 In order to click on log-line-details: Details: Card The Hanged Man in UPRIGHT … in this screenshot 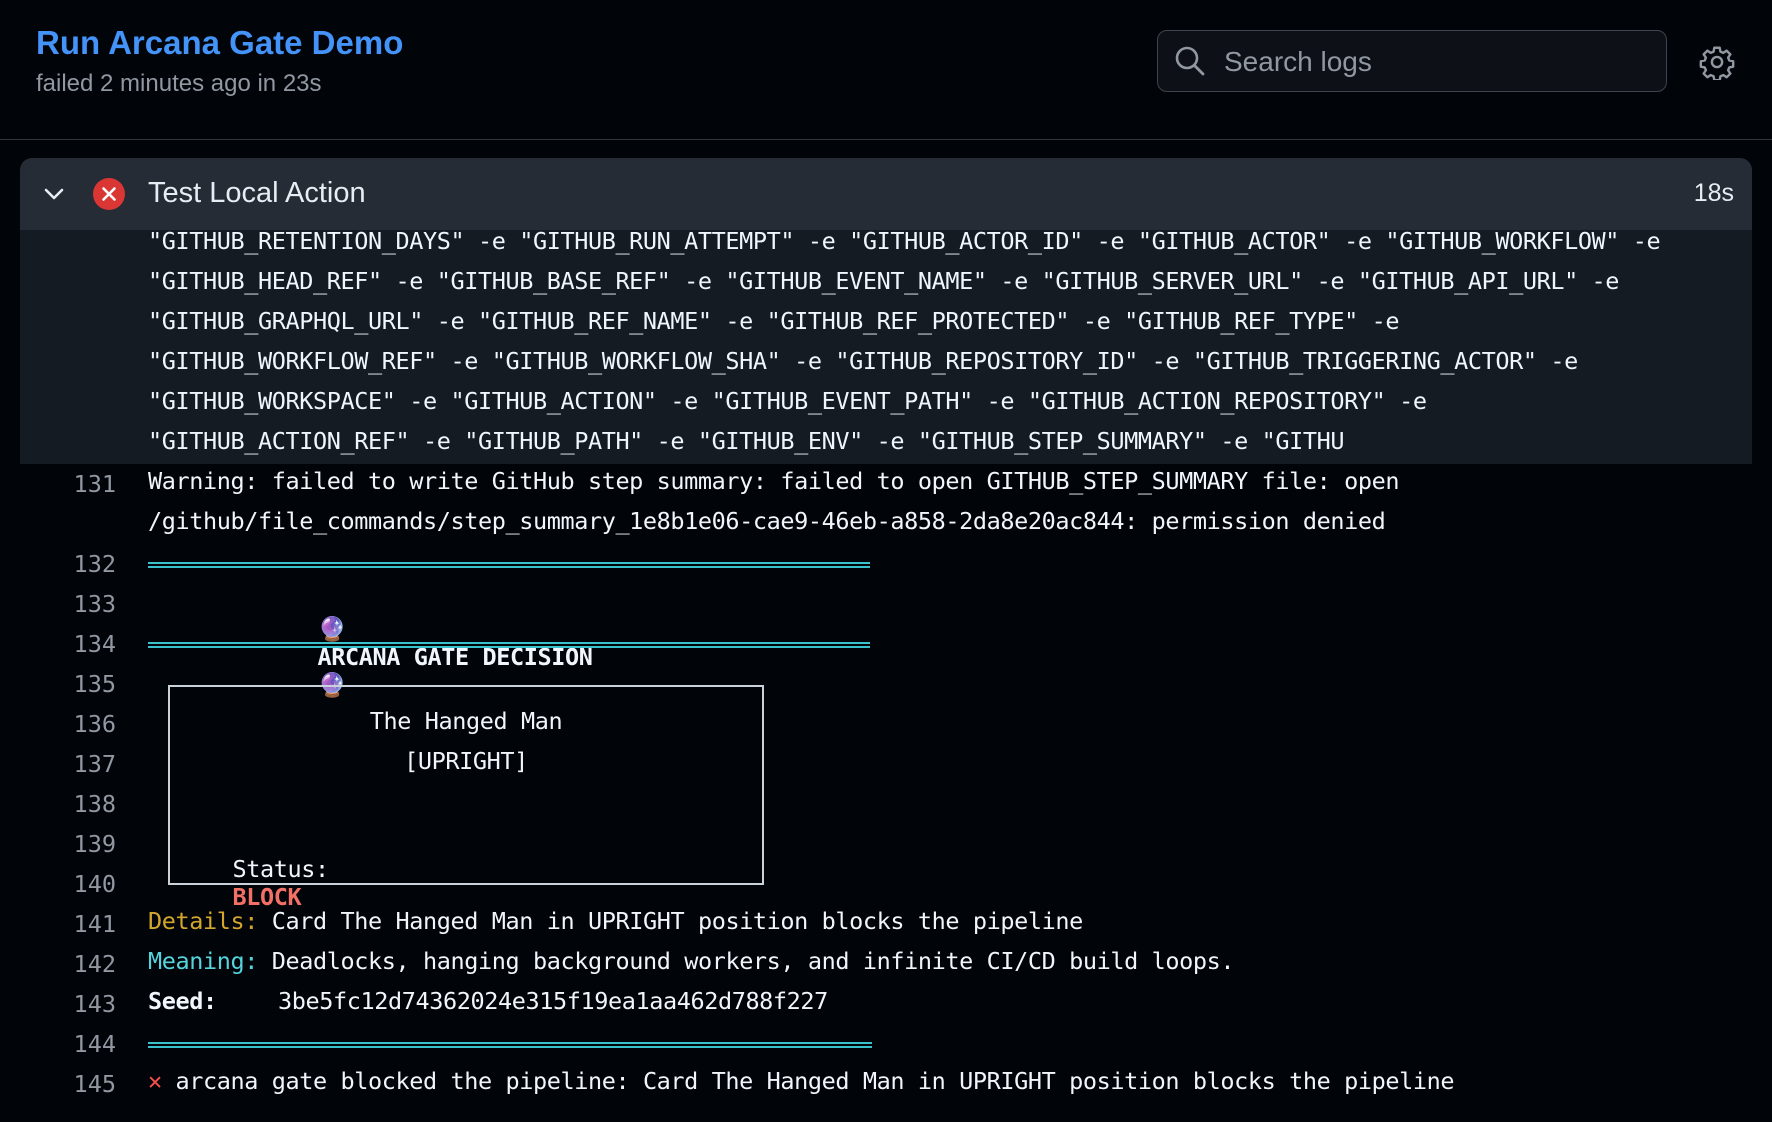, I will do `click(615, 921)`.